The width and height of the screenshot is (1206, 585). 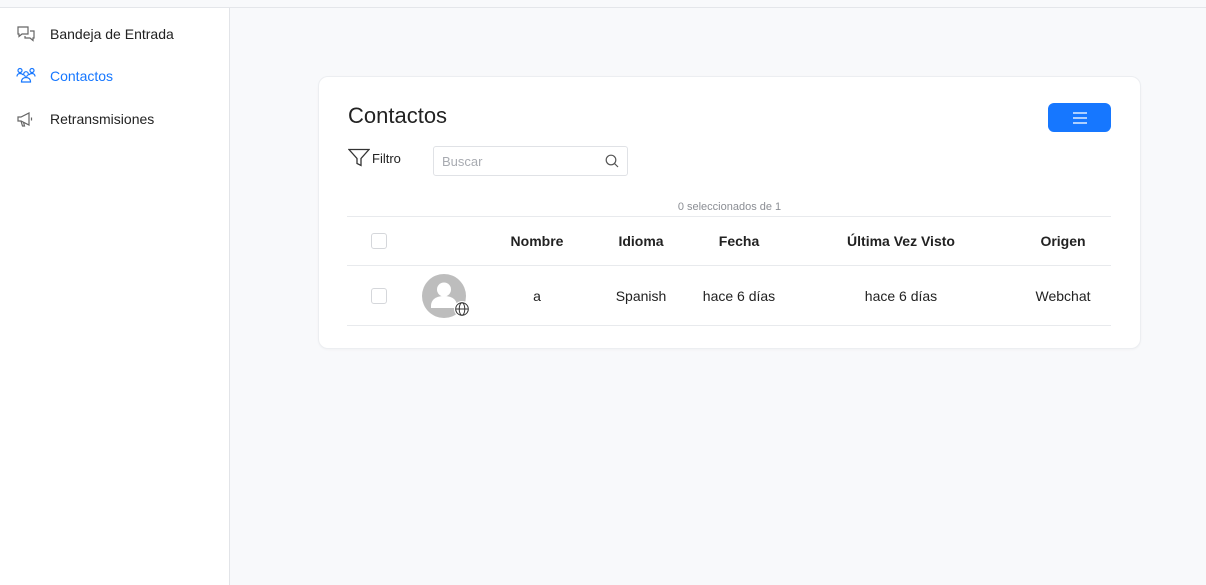 I want to click on search-field, so click(x=530, y=161).